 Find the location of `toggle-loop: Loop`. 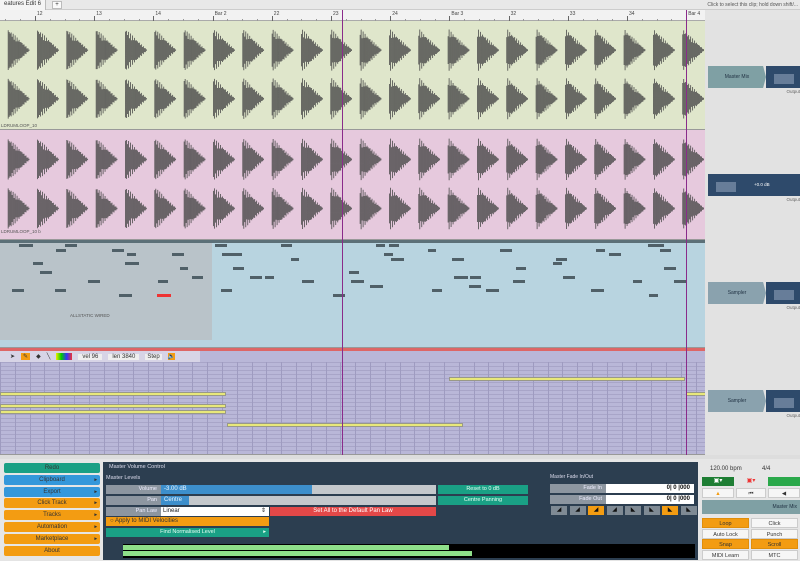

toggle-loop: Loop is located at coordinates (725, 523).